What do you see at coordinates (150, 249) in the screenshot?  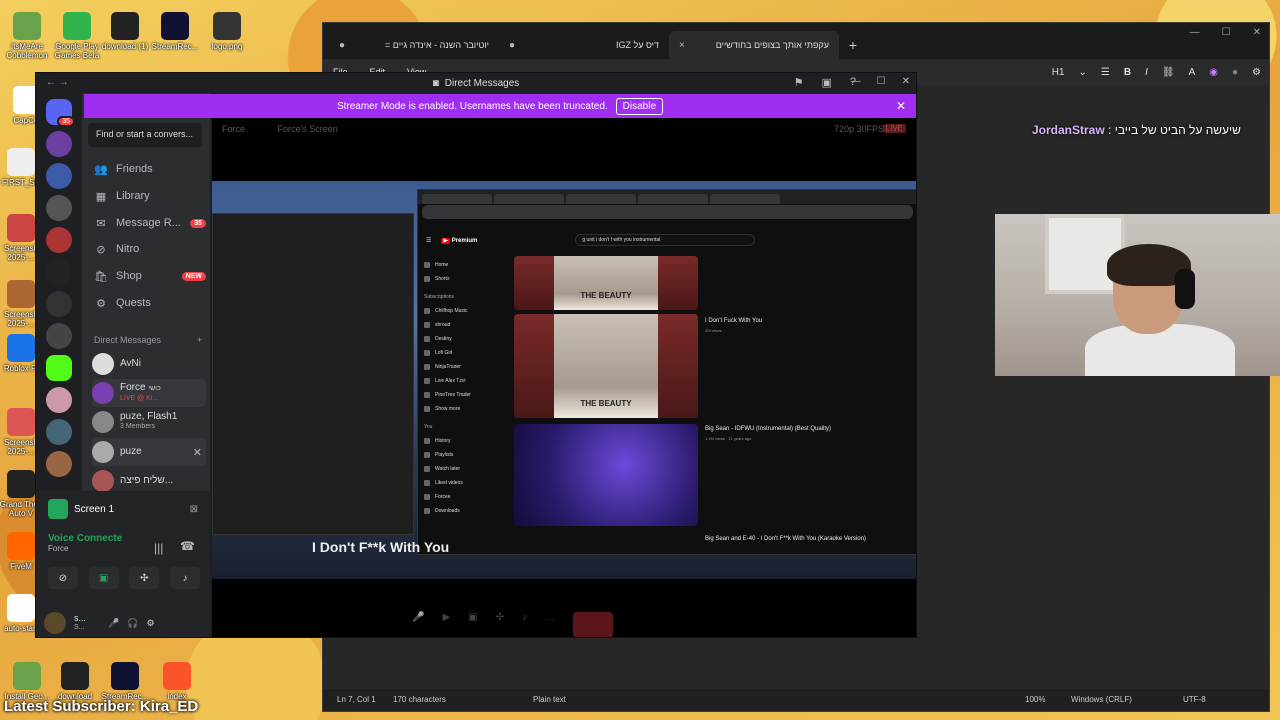 I see `nav-nitro: ⊘ Nitro` at bounding box center [150, 249].